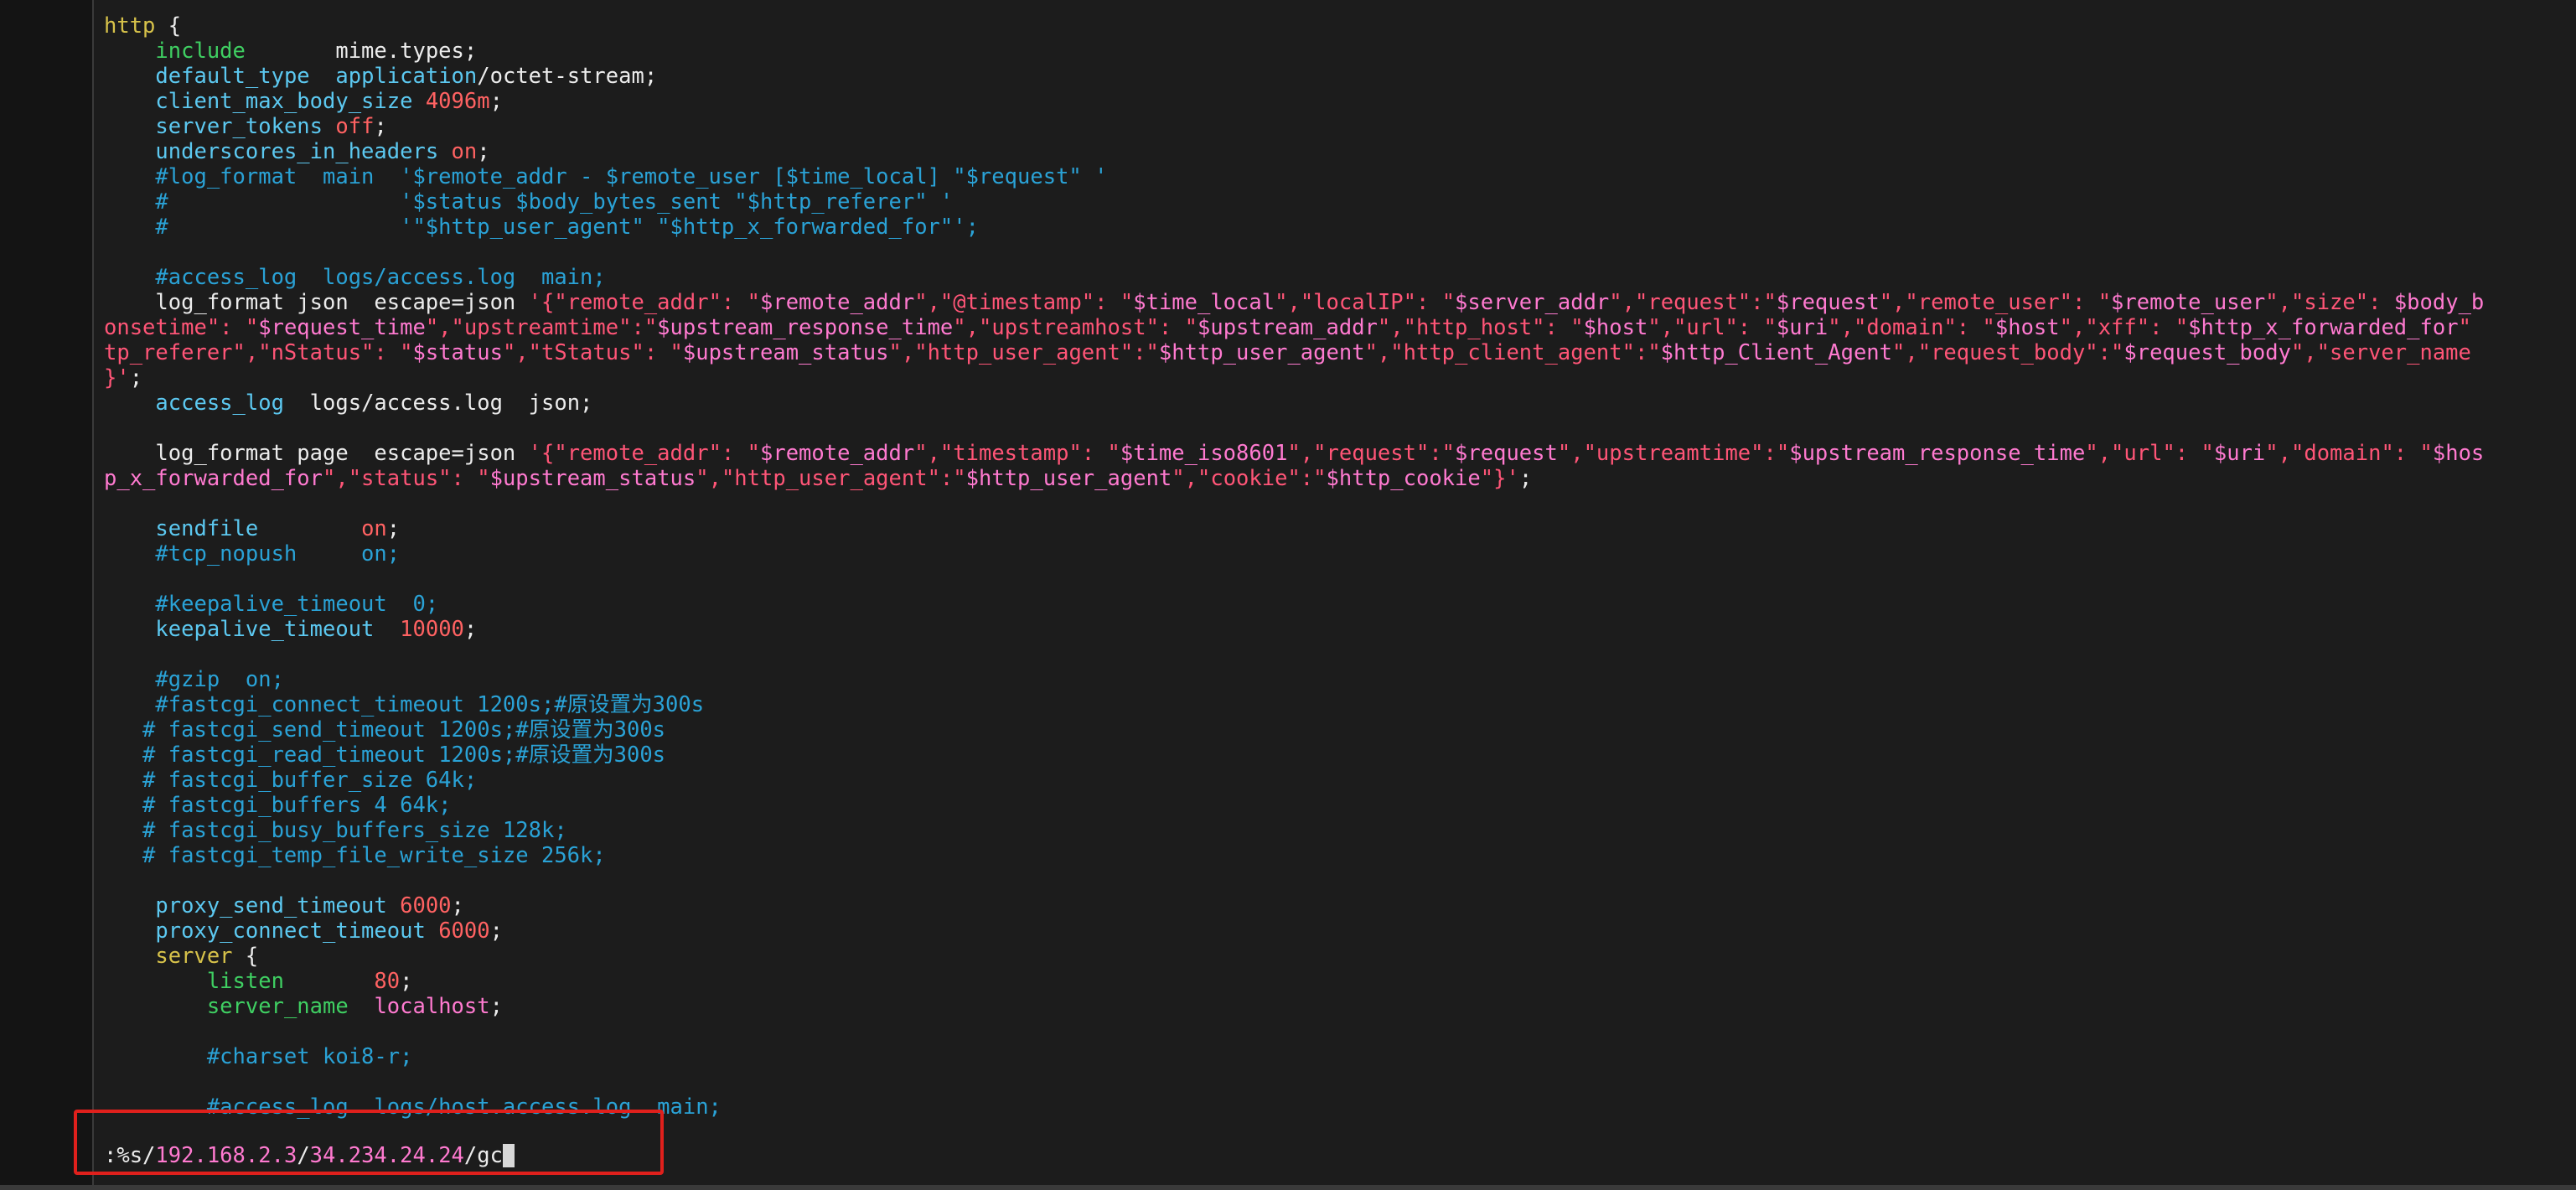 Image resolution: width=2576 pixels, height=1190 pixels. I want to click on code-token: $upstream_status, so click(592, 478).